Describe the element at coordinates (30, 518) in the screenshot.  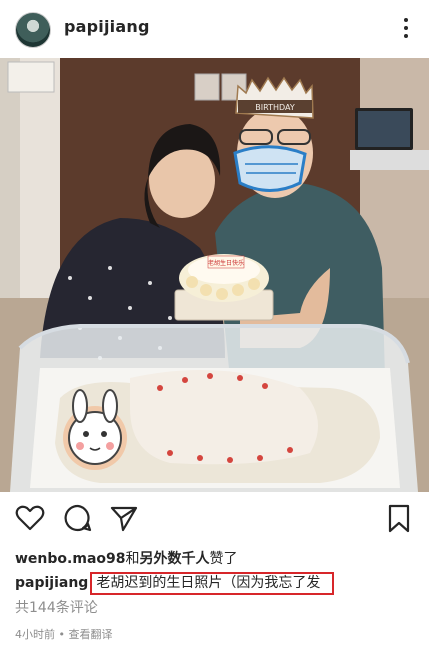
I see `heart-icon` at that location.